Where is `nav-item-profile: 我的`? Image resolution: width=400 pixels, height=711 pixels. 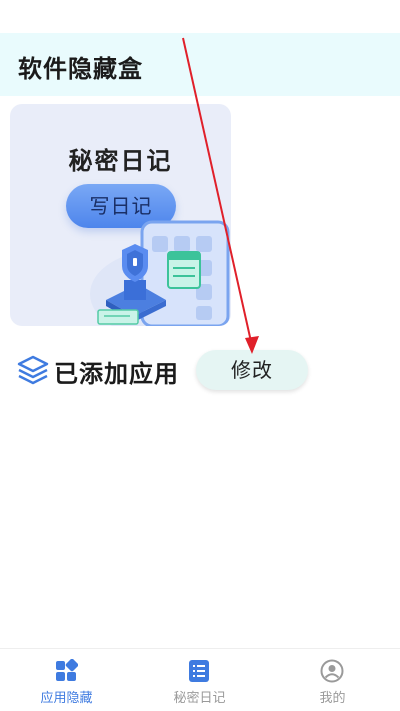
nav-item-profile: 我的 is located at coordinates (332, 680).